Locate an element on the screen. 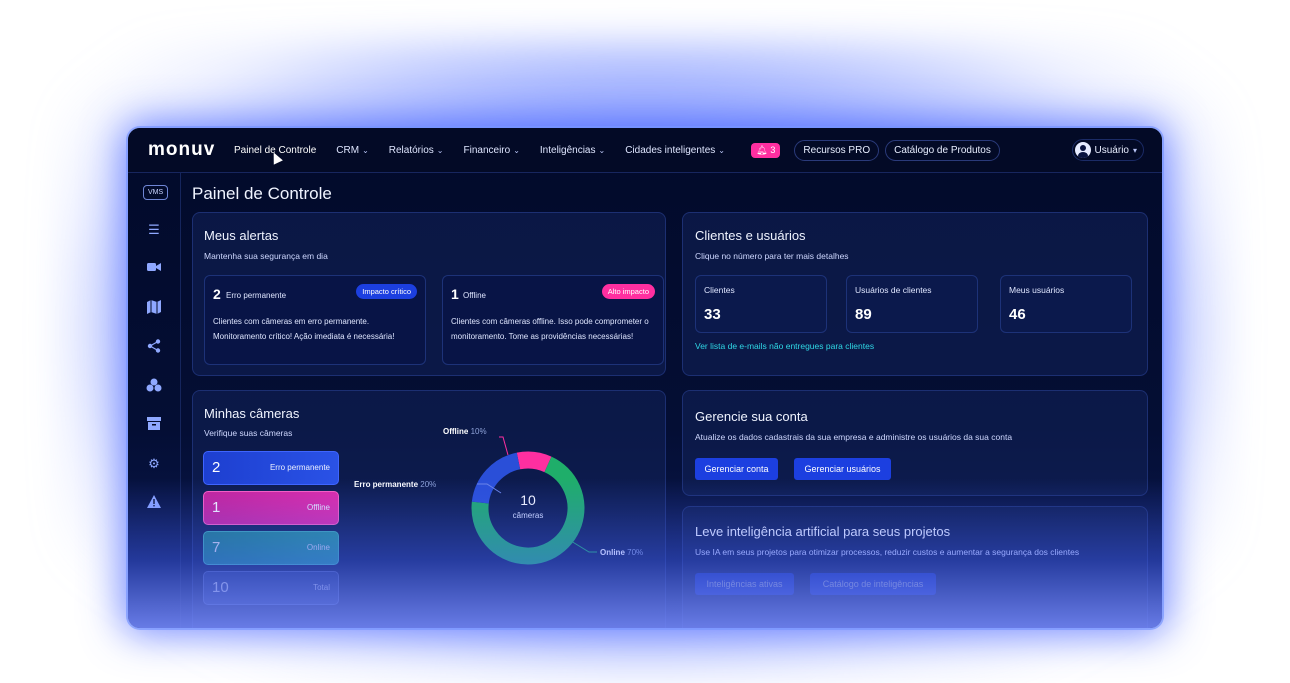 The image size is (1290, 683). manage-users-button: Gerenciar usuários is located at coordinates (842, 469).